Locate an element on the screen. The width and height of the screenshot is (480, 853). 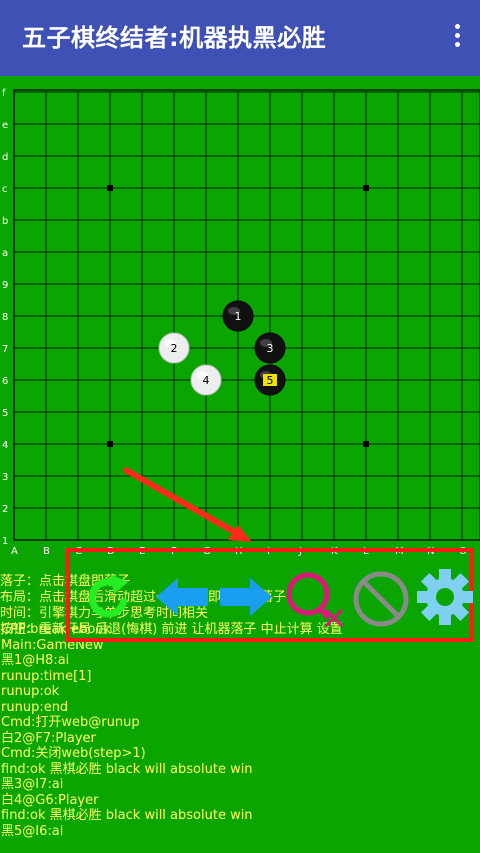
row-label: 4 is located at coordinates (5, 445).